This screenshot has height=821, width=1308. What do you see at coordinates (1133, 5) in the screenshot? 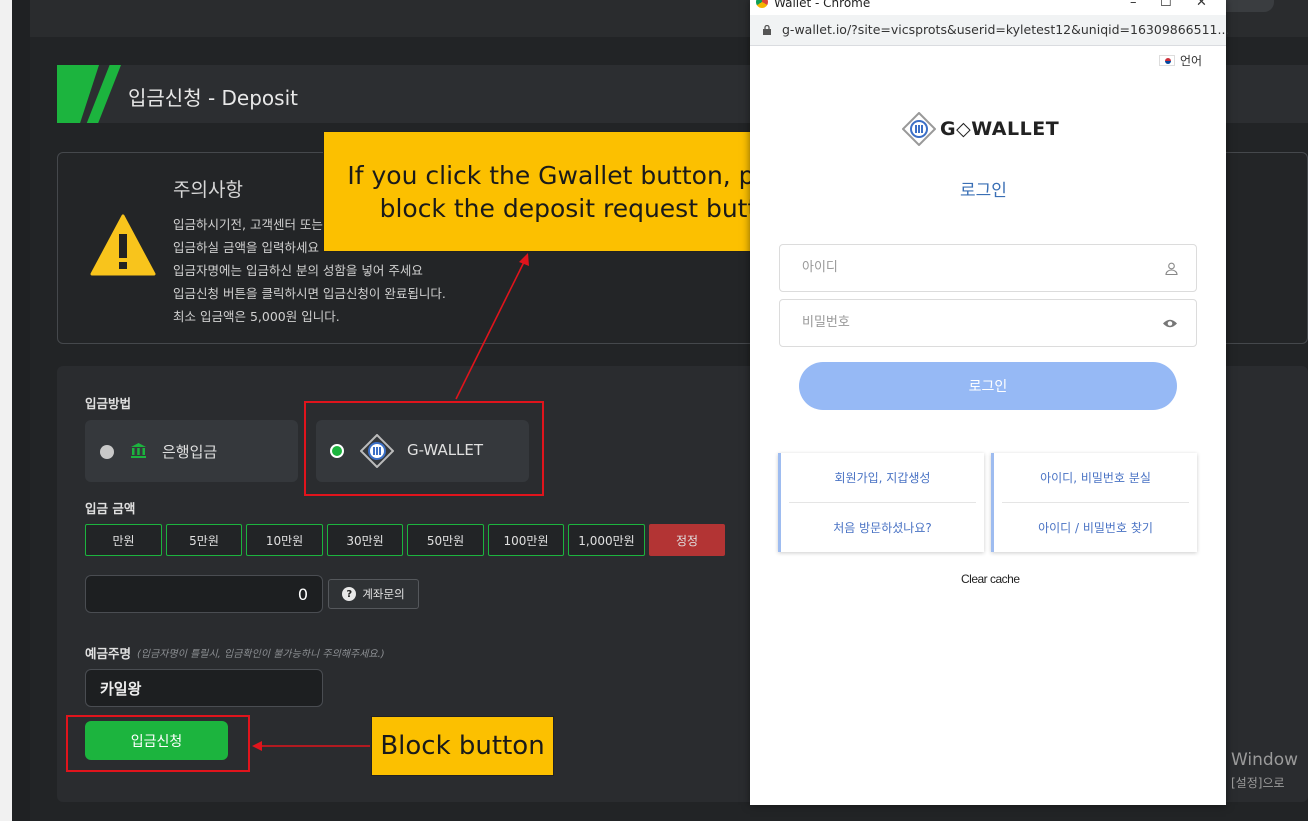
I see `minimize-icon: –` at bounding box center [1133, 5].